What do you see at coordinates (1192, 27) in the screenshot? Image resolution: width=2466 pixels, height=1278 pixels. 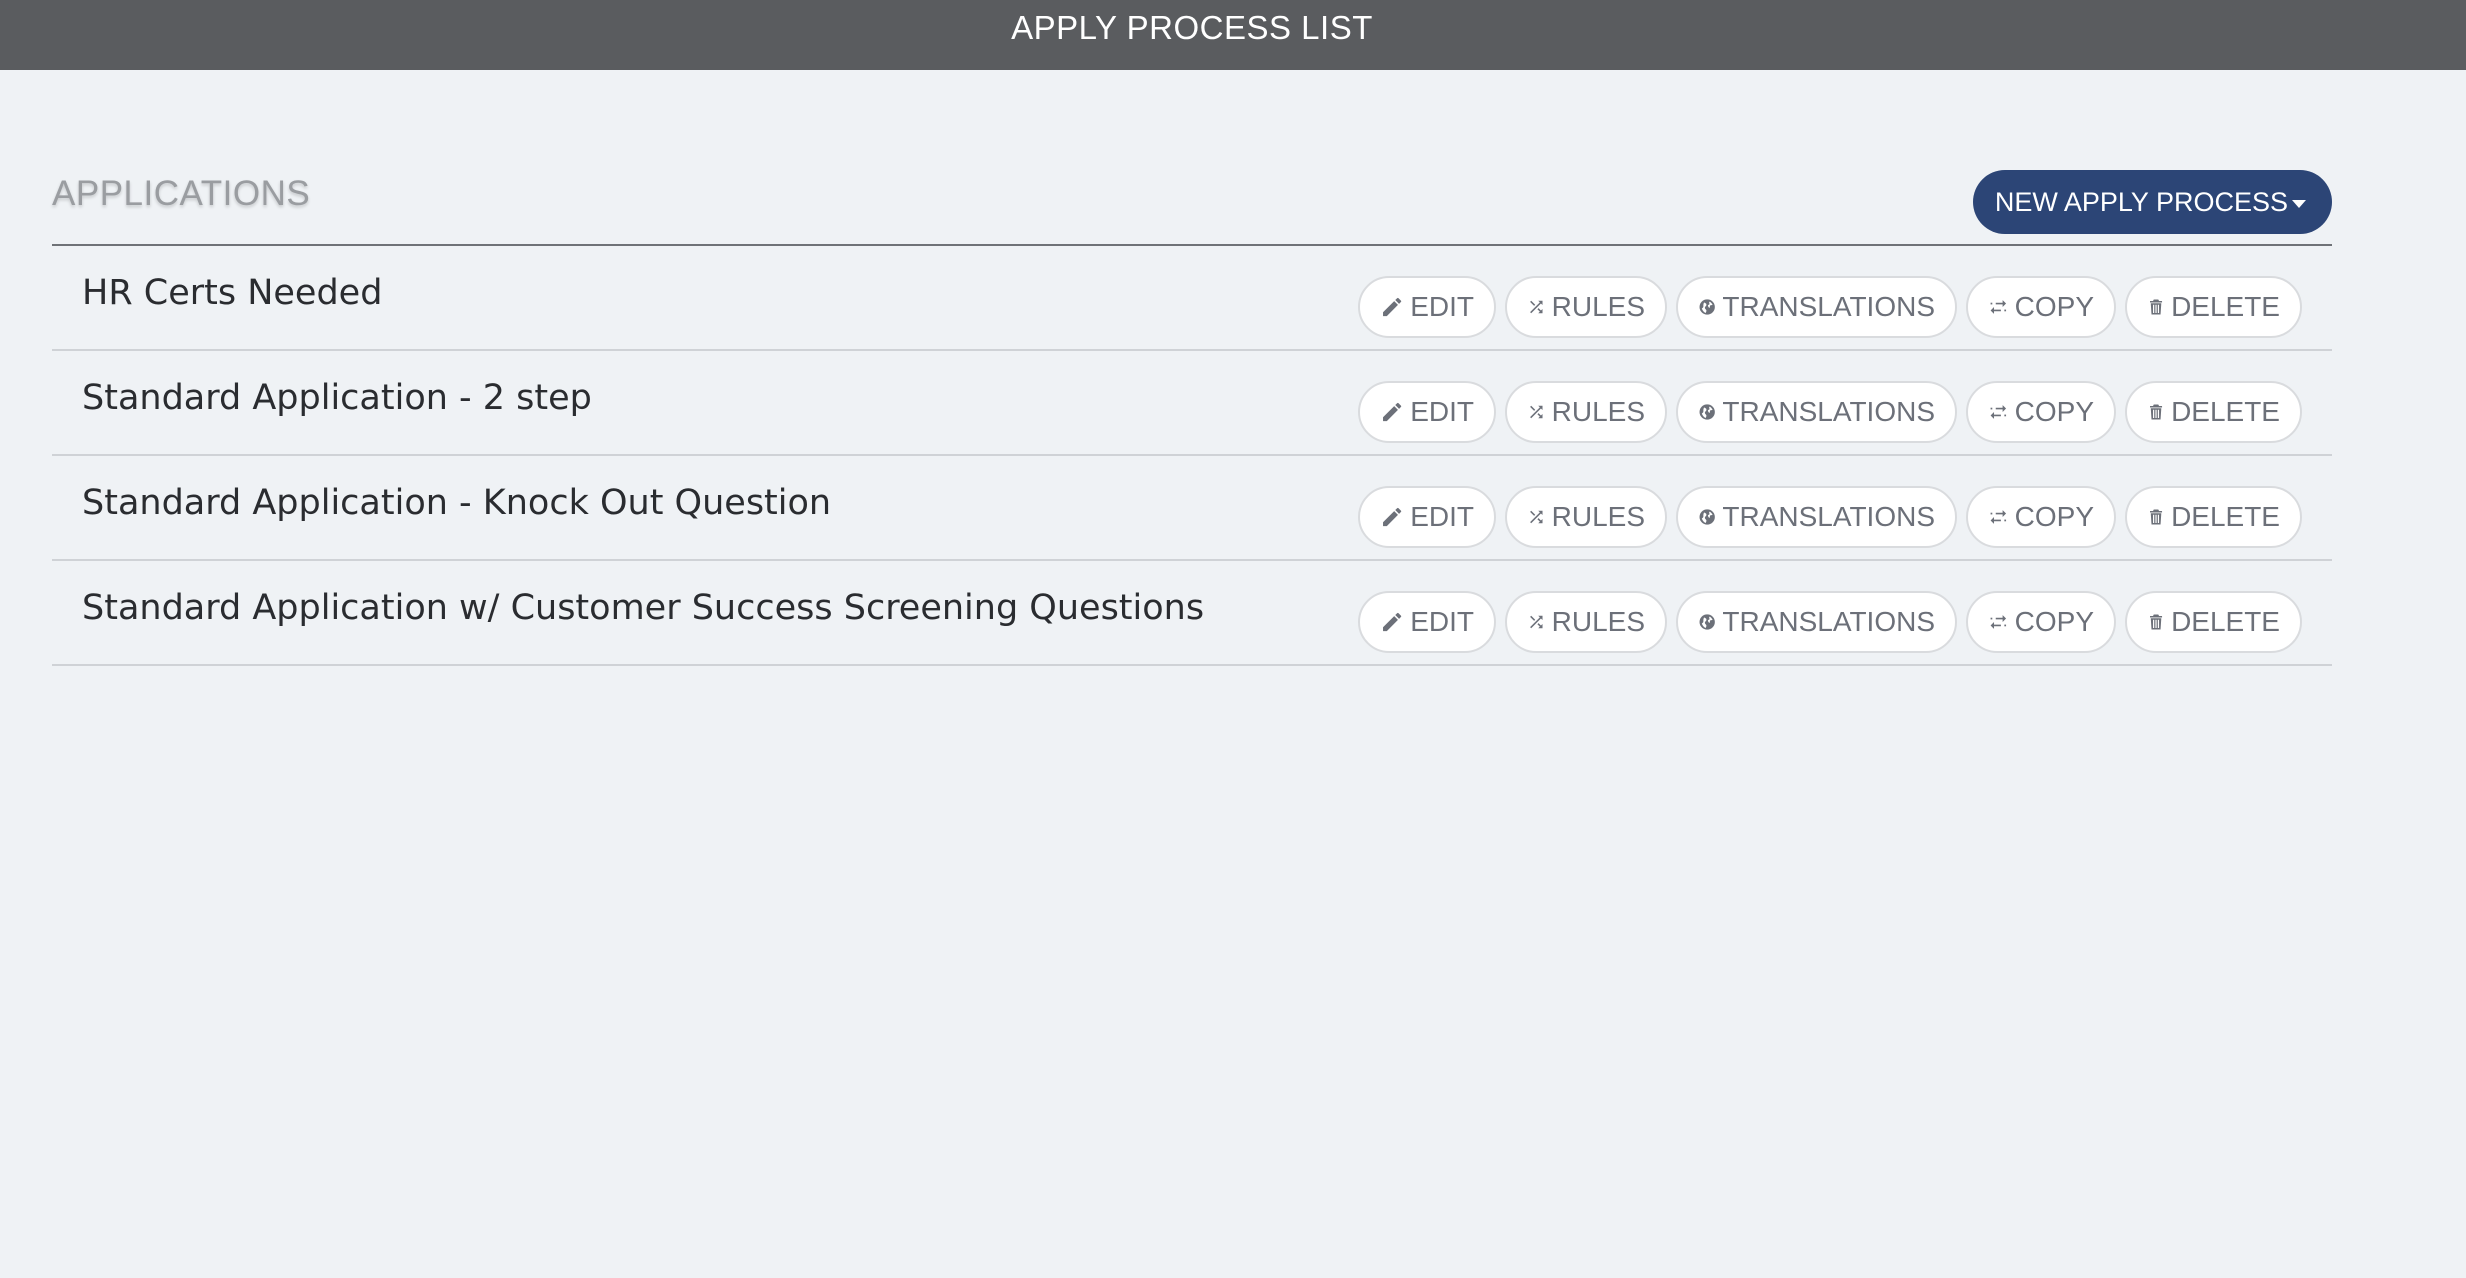 I see `page-title: APPLY PROCESS LIST` at bounding box center [1192, 27].